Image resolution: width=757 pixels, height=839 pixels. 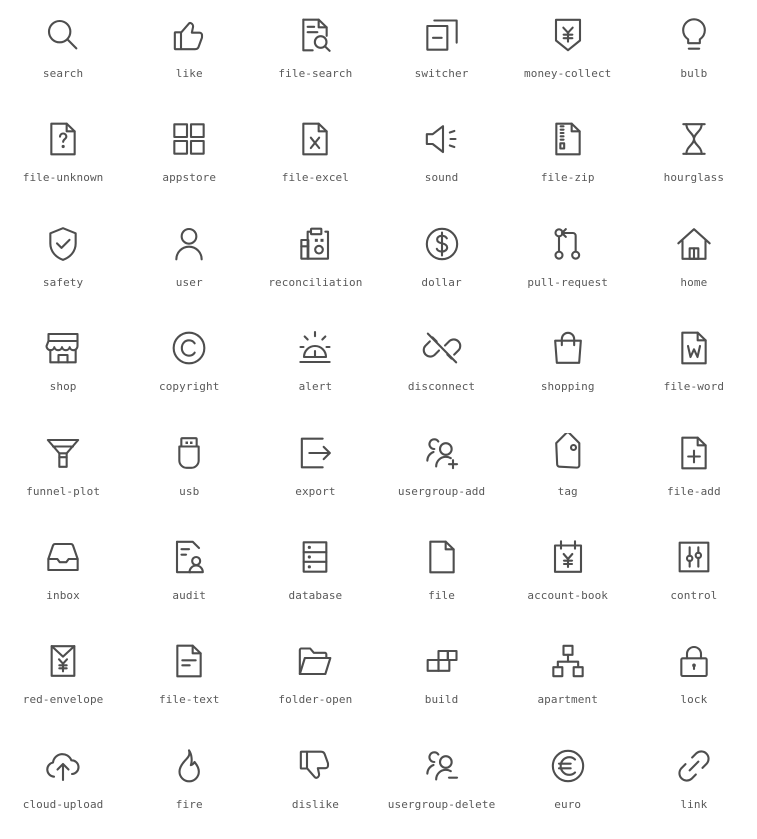 I want to click on export-icon, so click(x=315, y=453).